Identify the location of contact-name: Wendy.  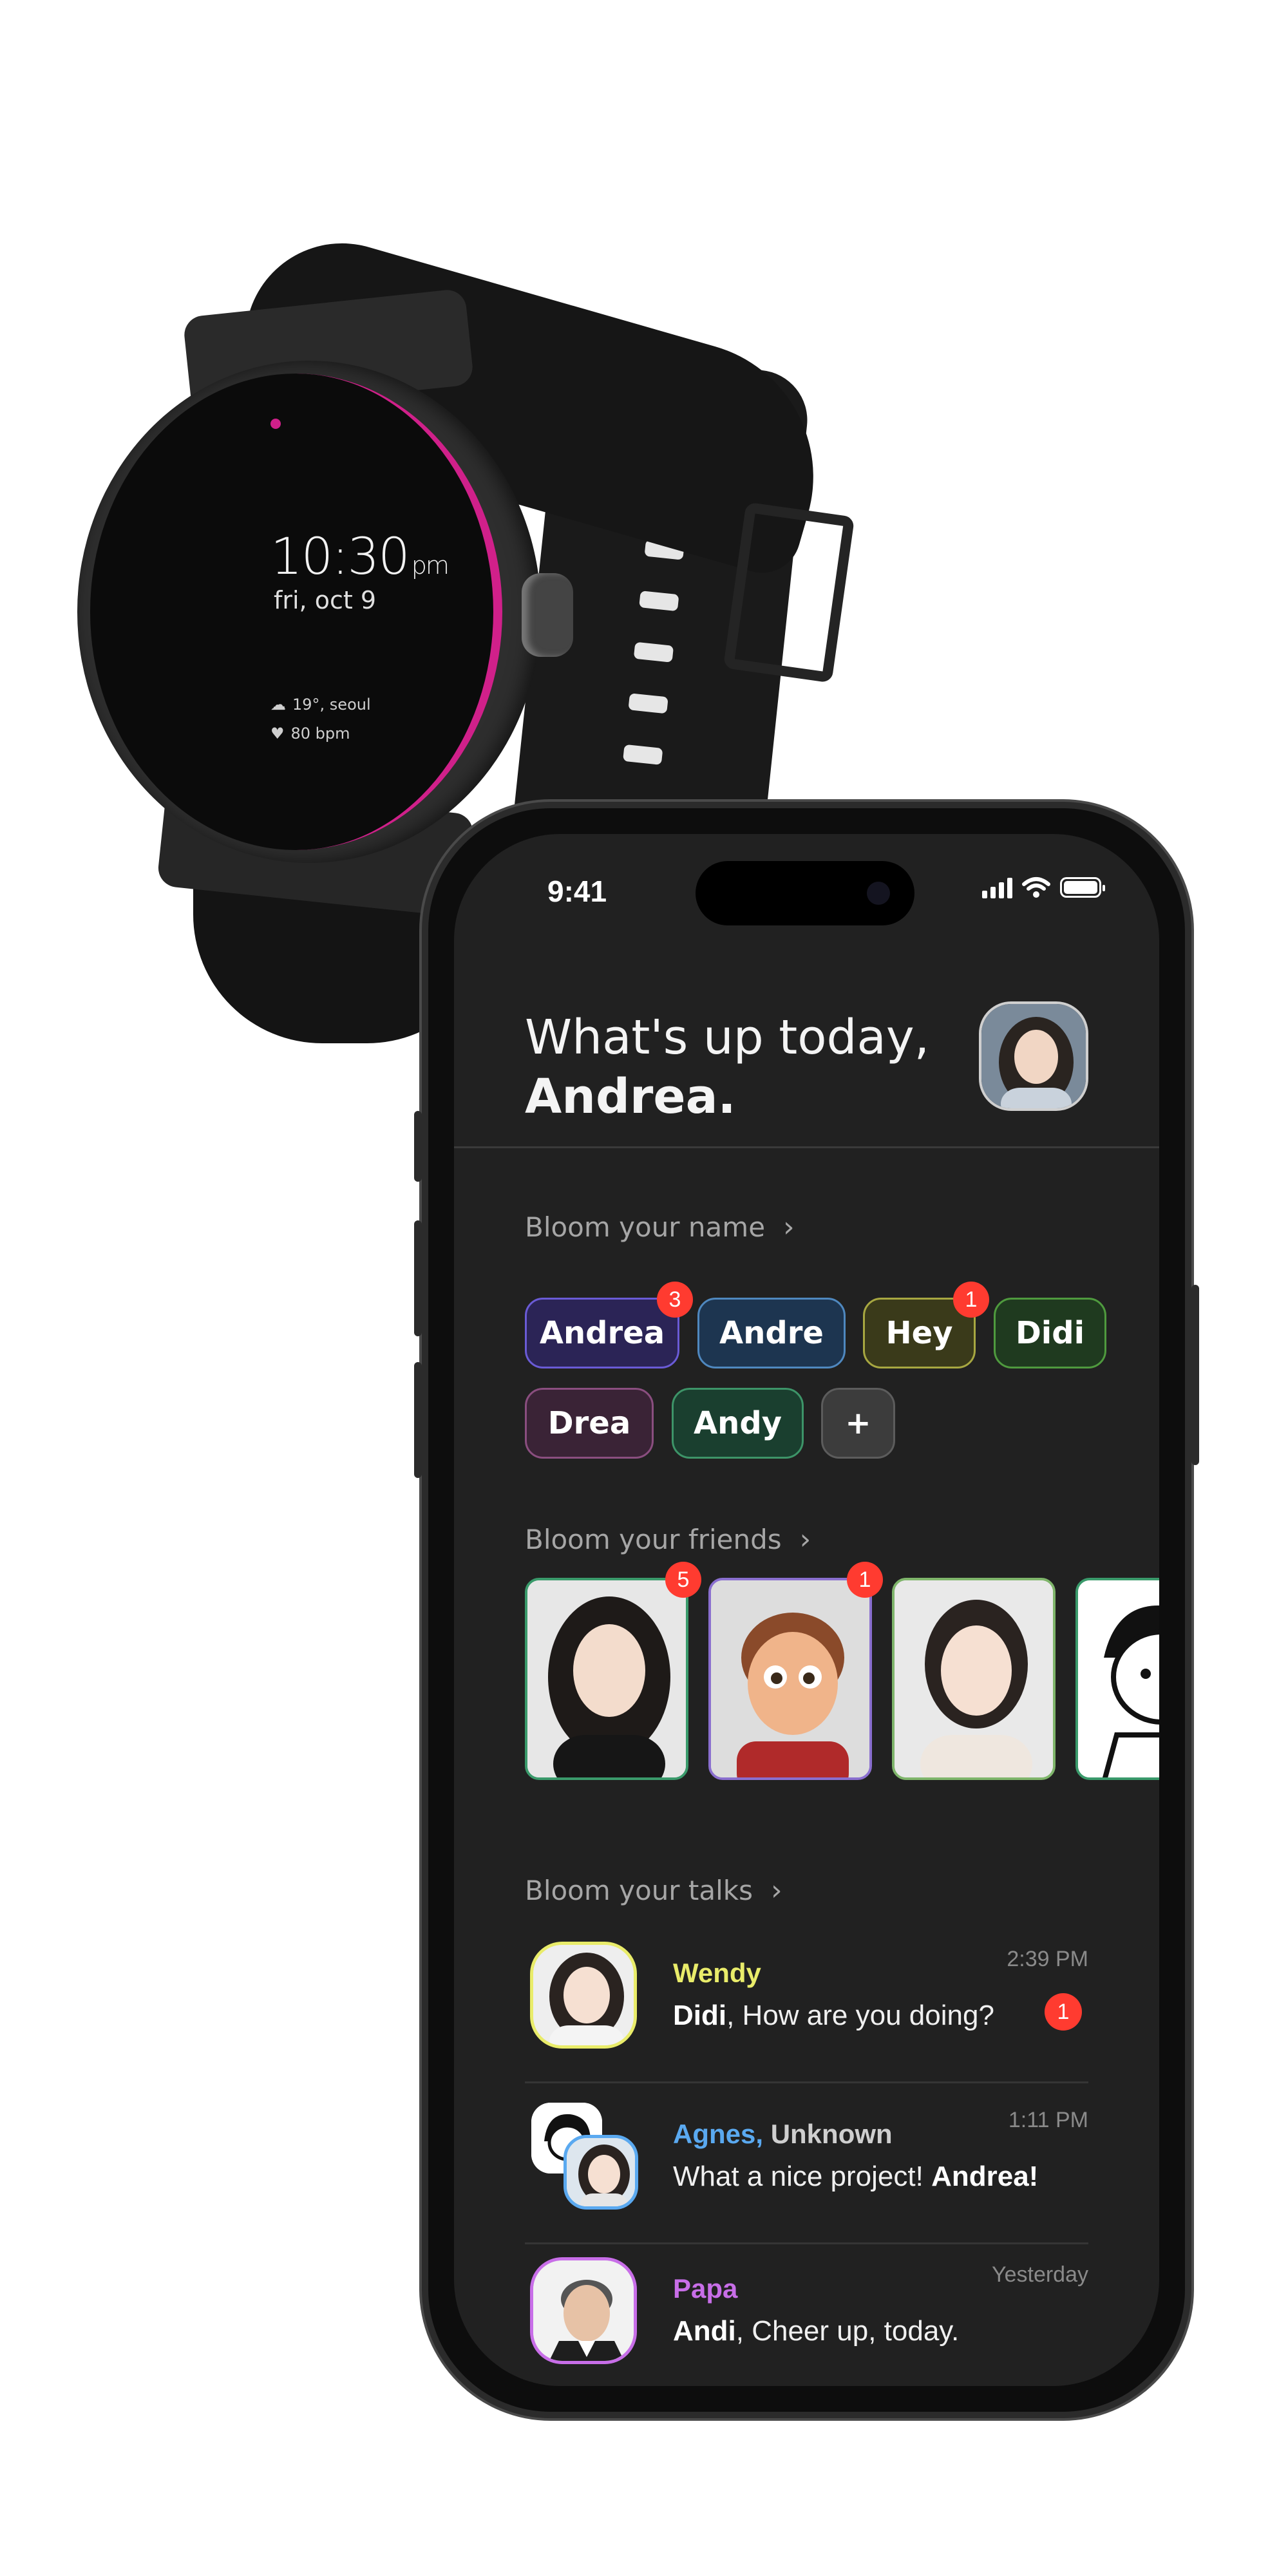
(717, 1973).